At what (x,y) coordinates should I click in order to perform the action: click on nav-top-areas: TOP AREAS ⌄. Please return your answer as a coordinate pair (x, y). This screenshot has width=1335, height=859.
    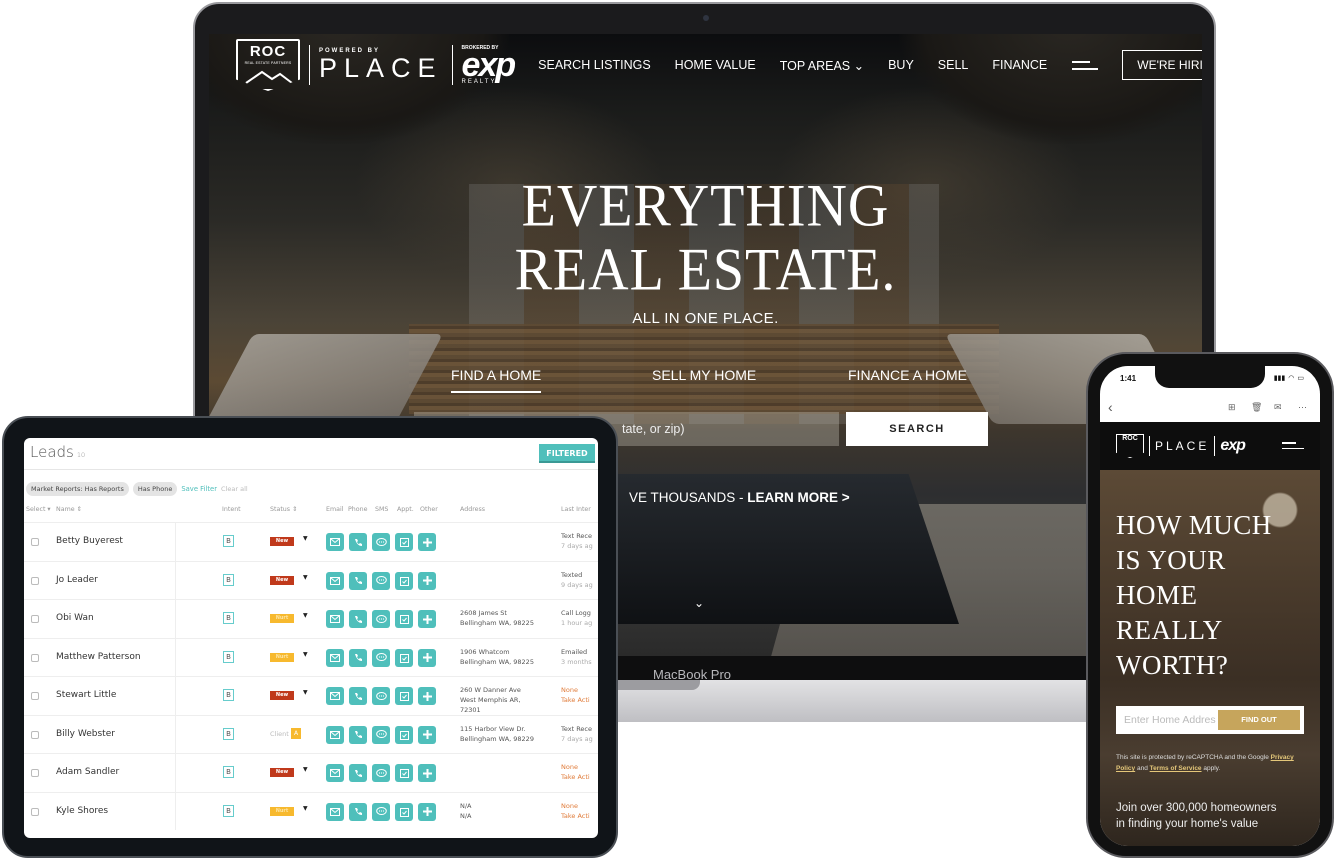
    Looking at the image, I should click on (822, 65).